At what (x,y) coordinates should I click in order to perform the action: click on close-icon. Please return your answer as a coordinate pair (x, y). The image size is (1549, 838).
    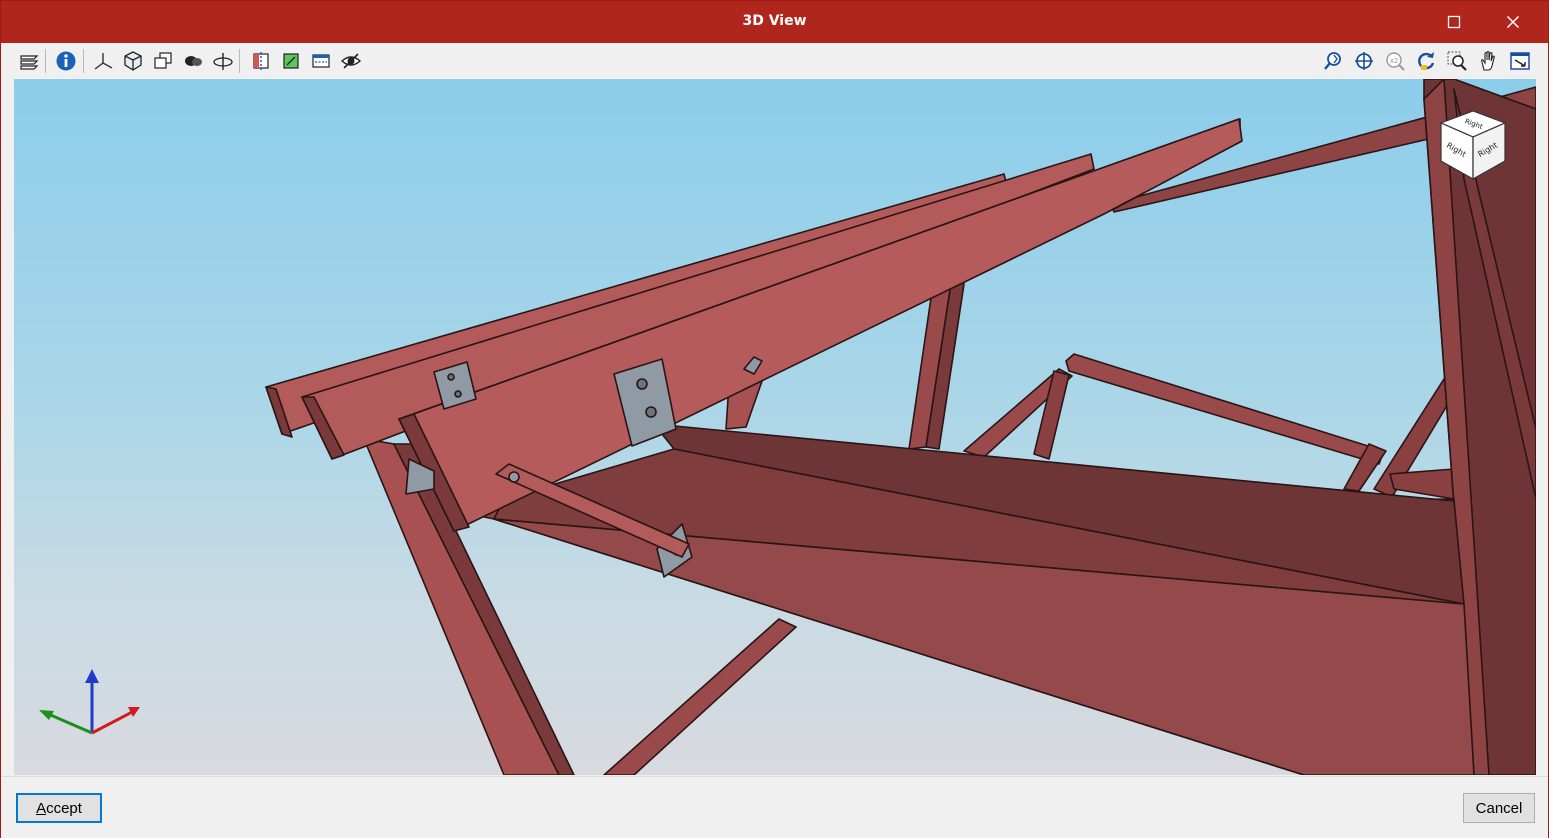
    Looking at the image, I should click on (1513, 22).